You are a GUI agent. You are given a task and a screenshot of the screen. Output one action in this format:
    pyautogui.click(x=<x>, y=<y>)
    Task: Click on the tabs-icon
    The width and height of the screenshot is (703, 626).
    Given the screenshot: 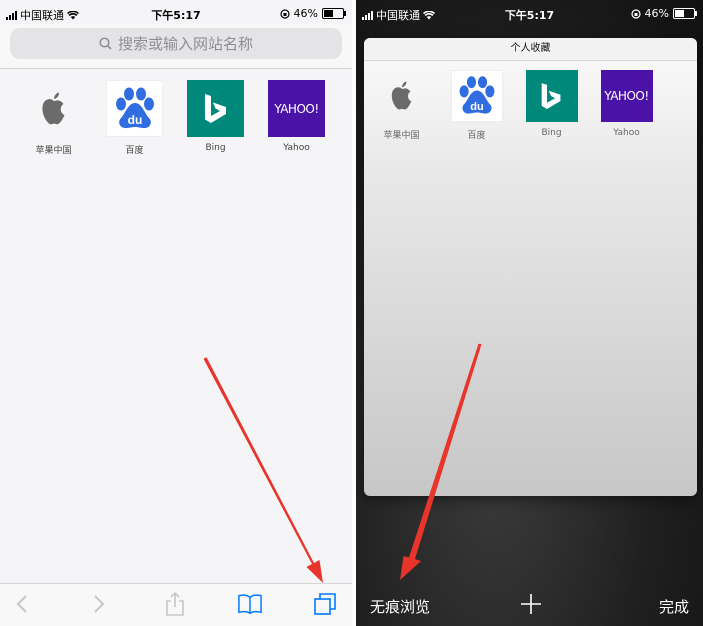 What is the action you would take?
    pyautogui.click(x=325, y=604)
    